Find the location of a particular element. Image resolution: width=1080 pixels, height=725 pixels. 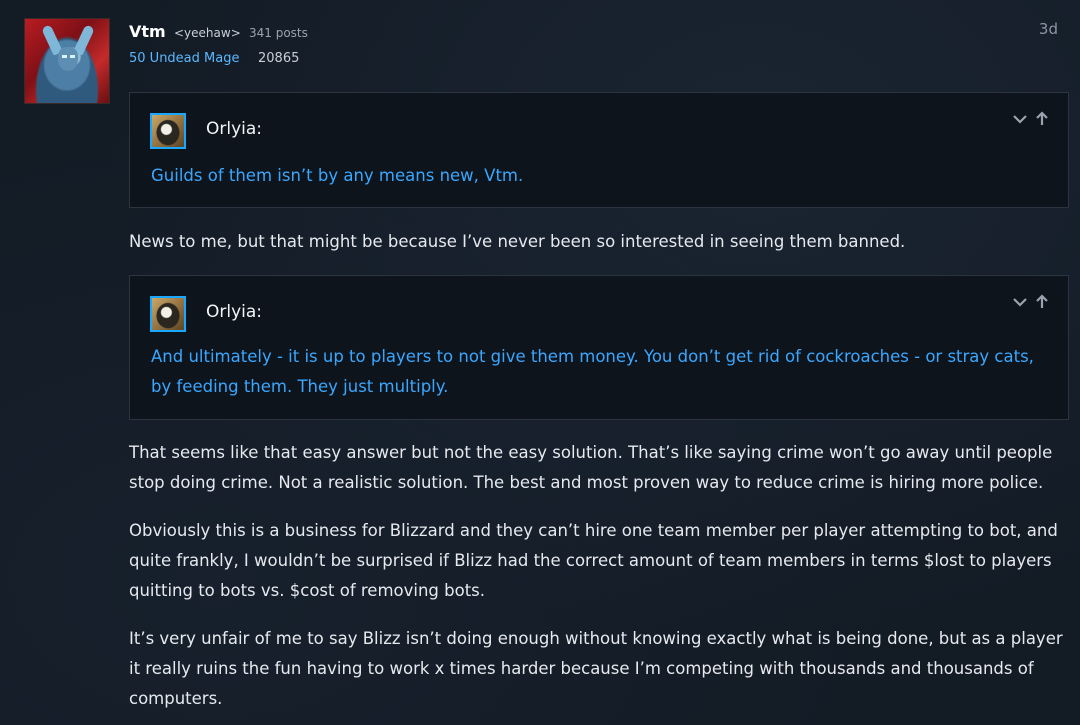

avatar-eye-right is located at coordinates (72, 56).